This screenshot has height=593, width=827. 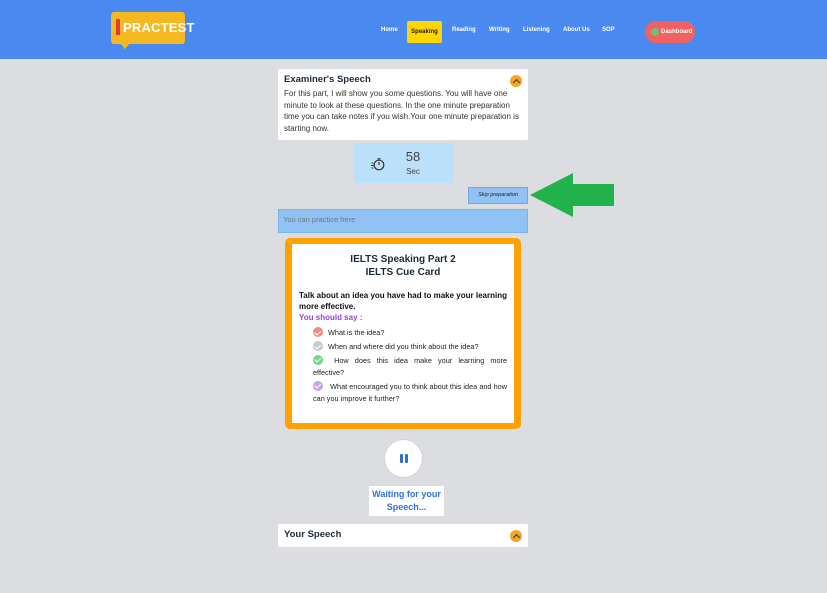 I want to click on pointer-arrow-icon, so click(x=572, y=195).